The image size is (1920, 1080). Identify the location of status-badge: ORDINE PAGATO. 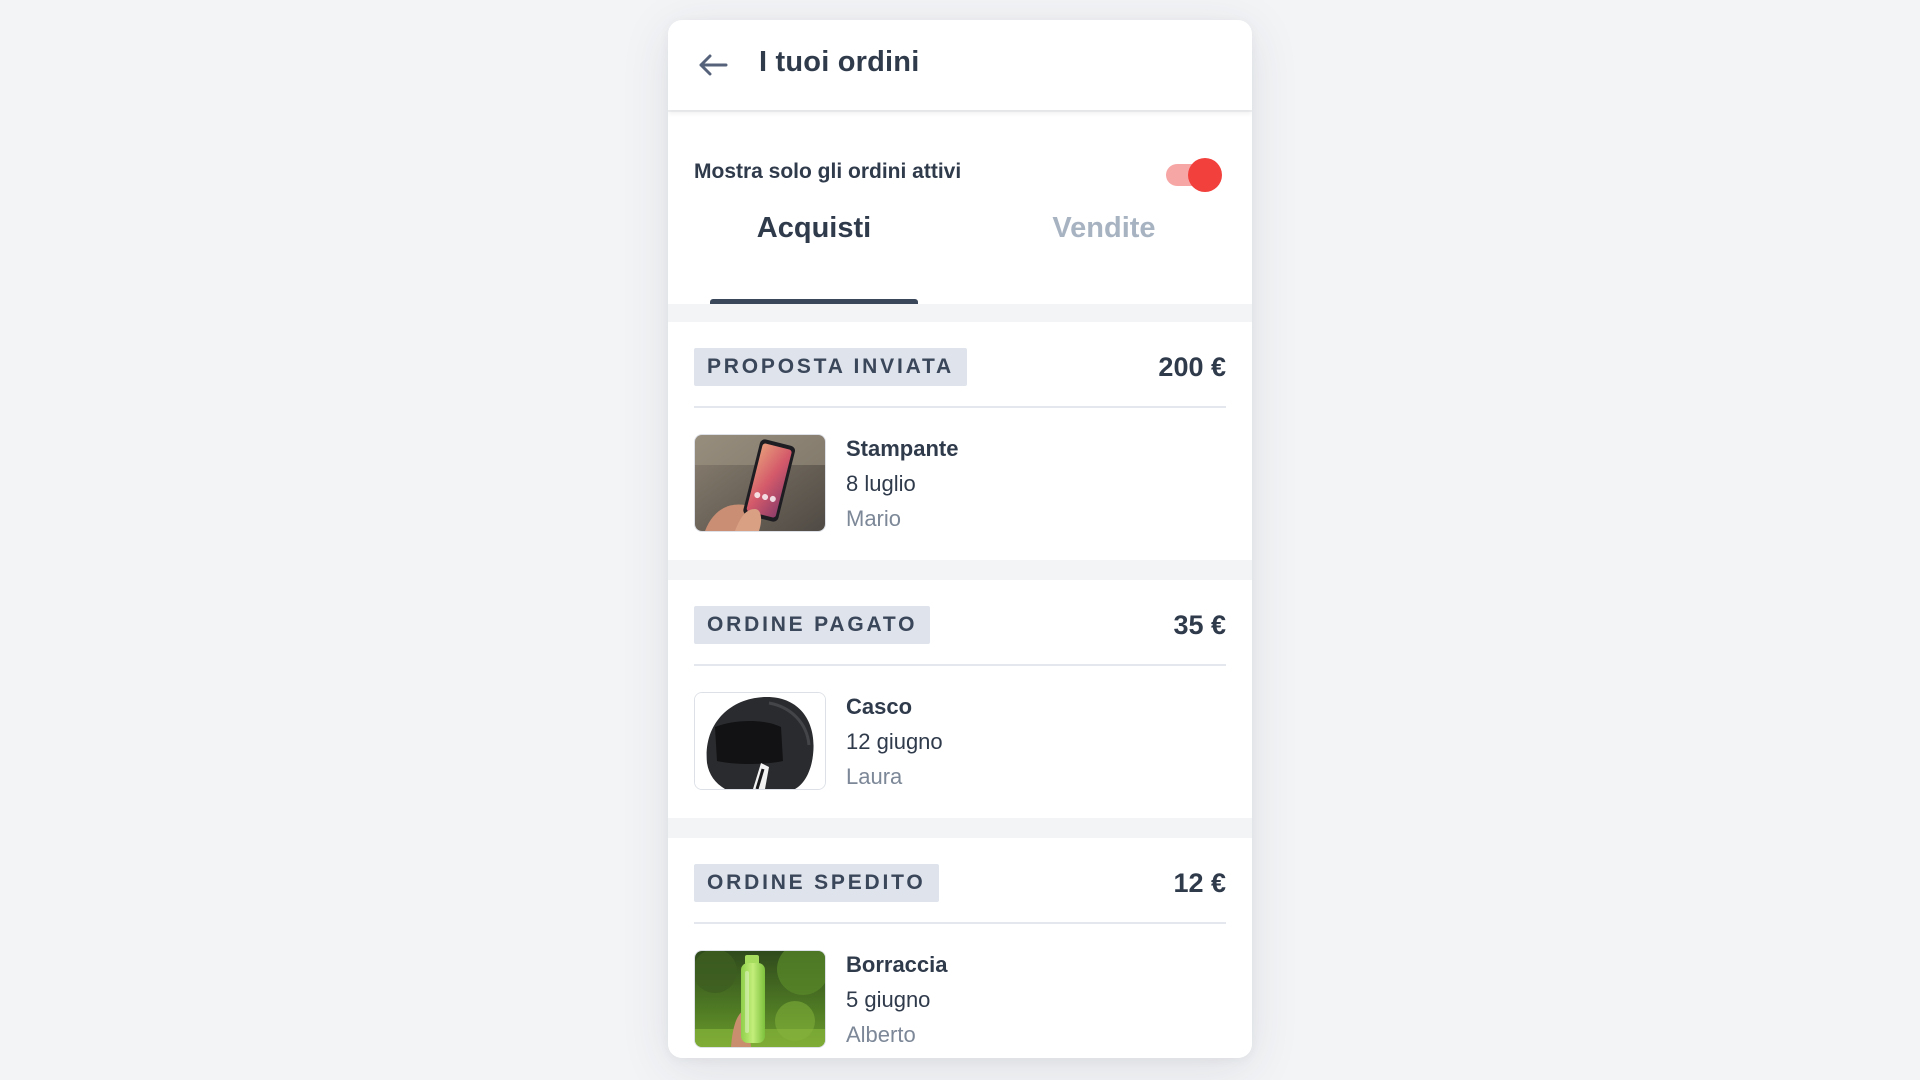
(812, 625).